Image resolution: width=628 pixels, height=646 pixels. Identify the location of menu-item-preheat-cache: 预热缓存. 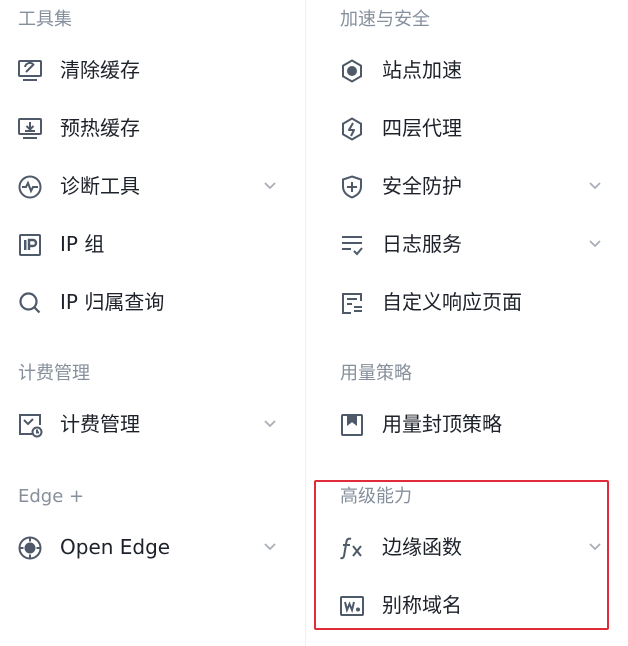
(152, 128).